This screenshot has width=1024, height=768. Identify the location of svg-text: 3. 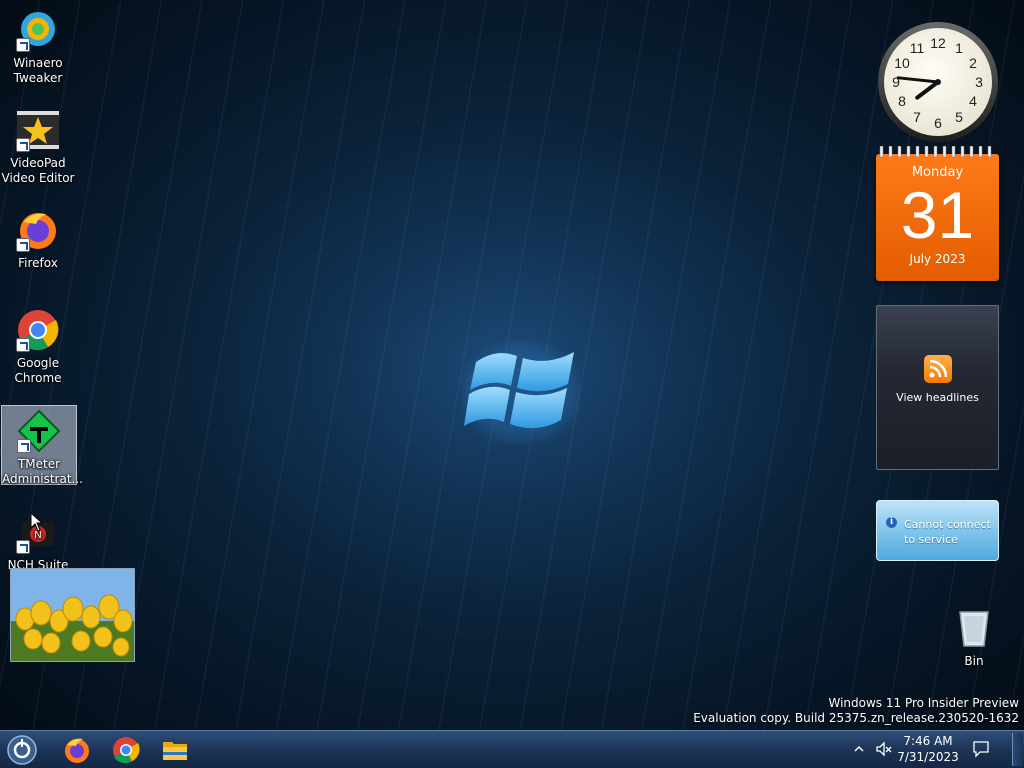
(979, 82).